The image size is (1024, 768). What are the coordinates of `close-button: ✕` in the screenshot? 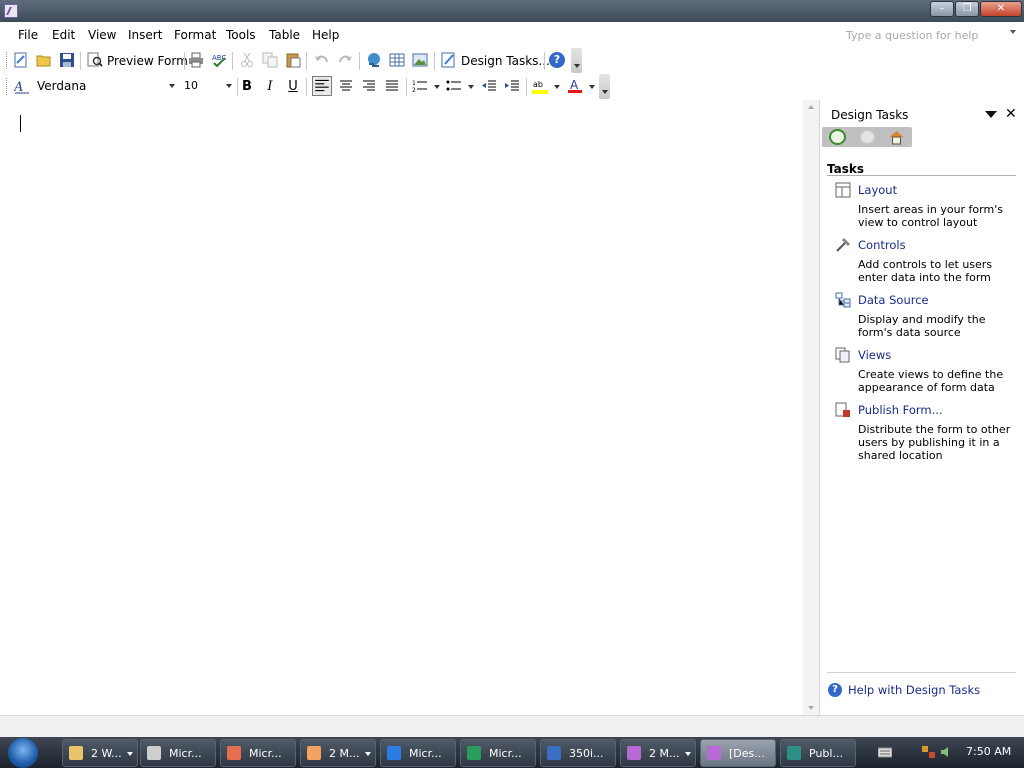 It's located at (1001, 9).